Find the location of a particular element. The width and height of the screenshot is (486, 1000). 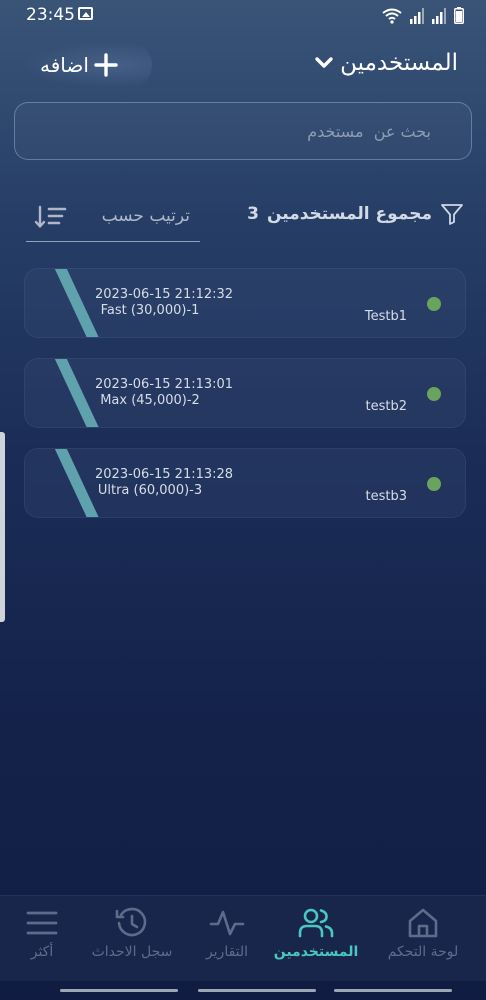

status-icons is located at coordinates (423, 15).